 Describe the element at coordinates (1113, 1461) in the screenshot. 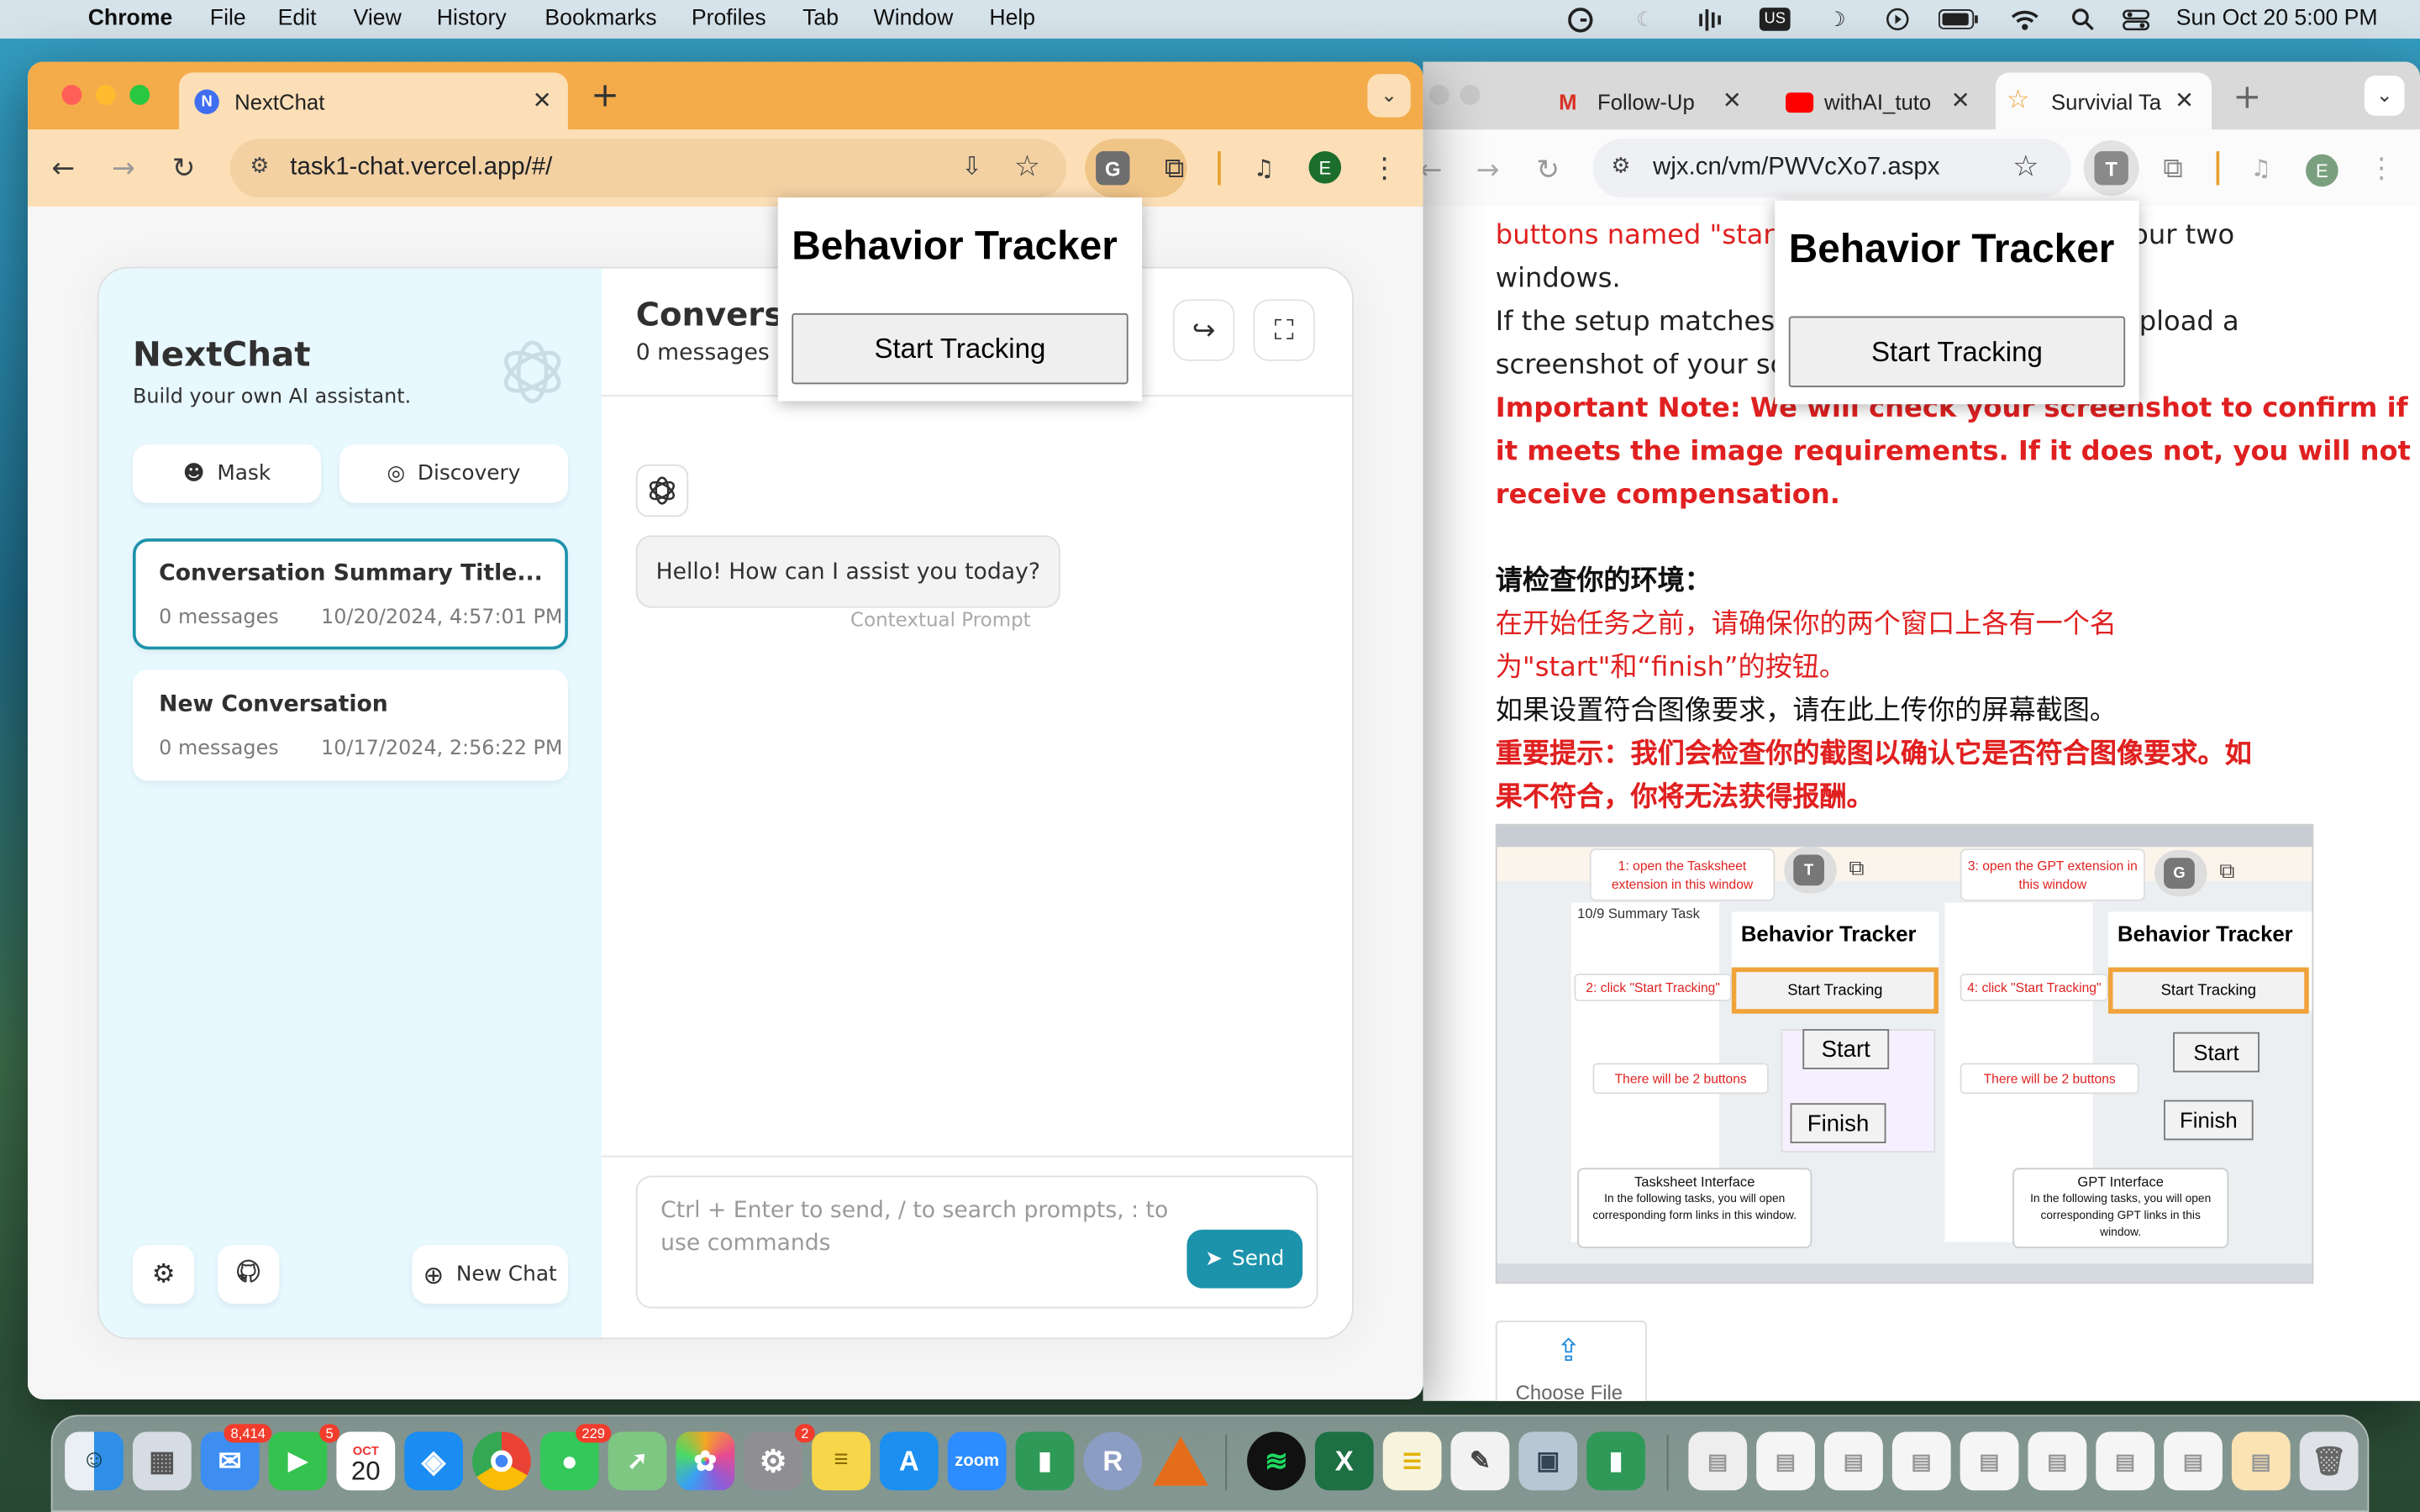

I see `r-app-dock-icon: R` at that location.